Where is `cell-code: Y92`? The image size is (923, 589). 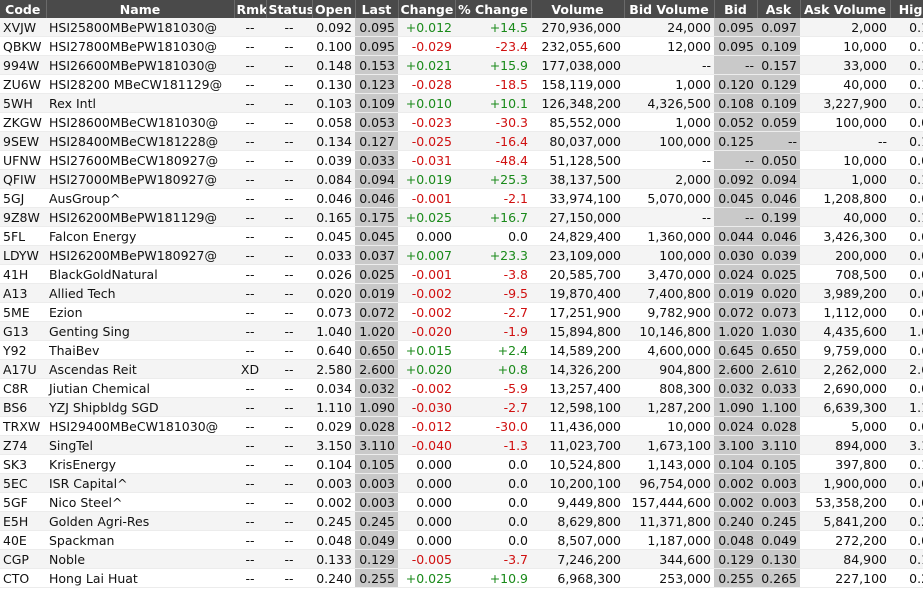 cell-code: Y92 is located at coordinates (23, 350).